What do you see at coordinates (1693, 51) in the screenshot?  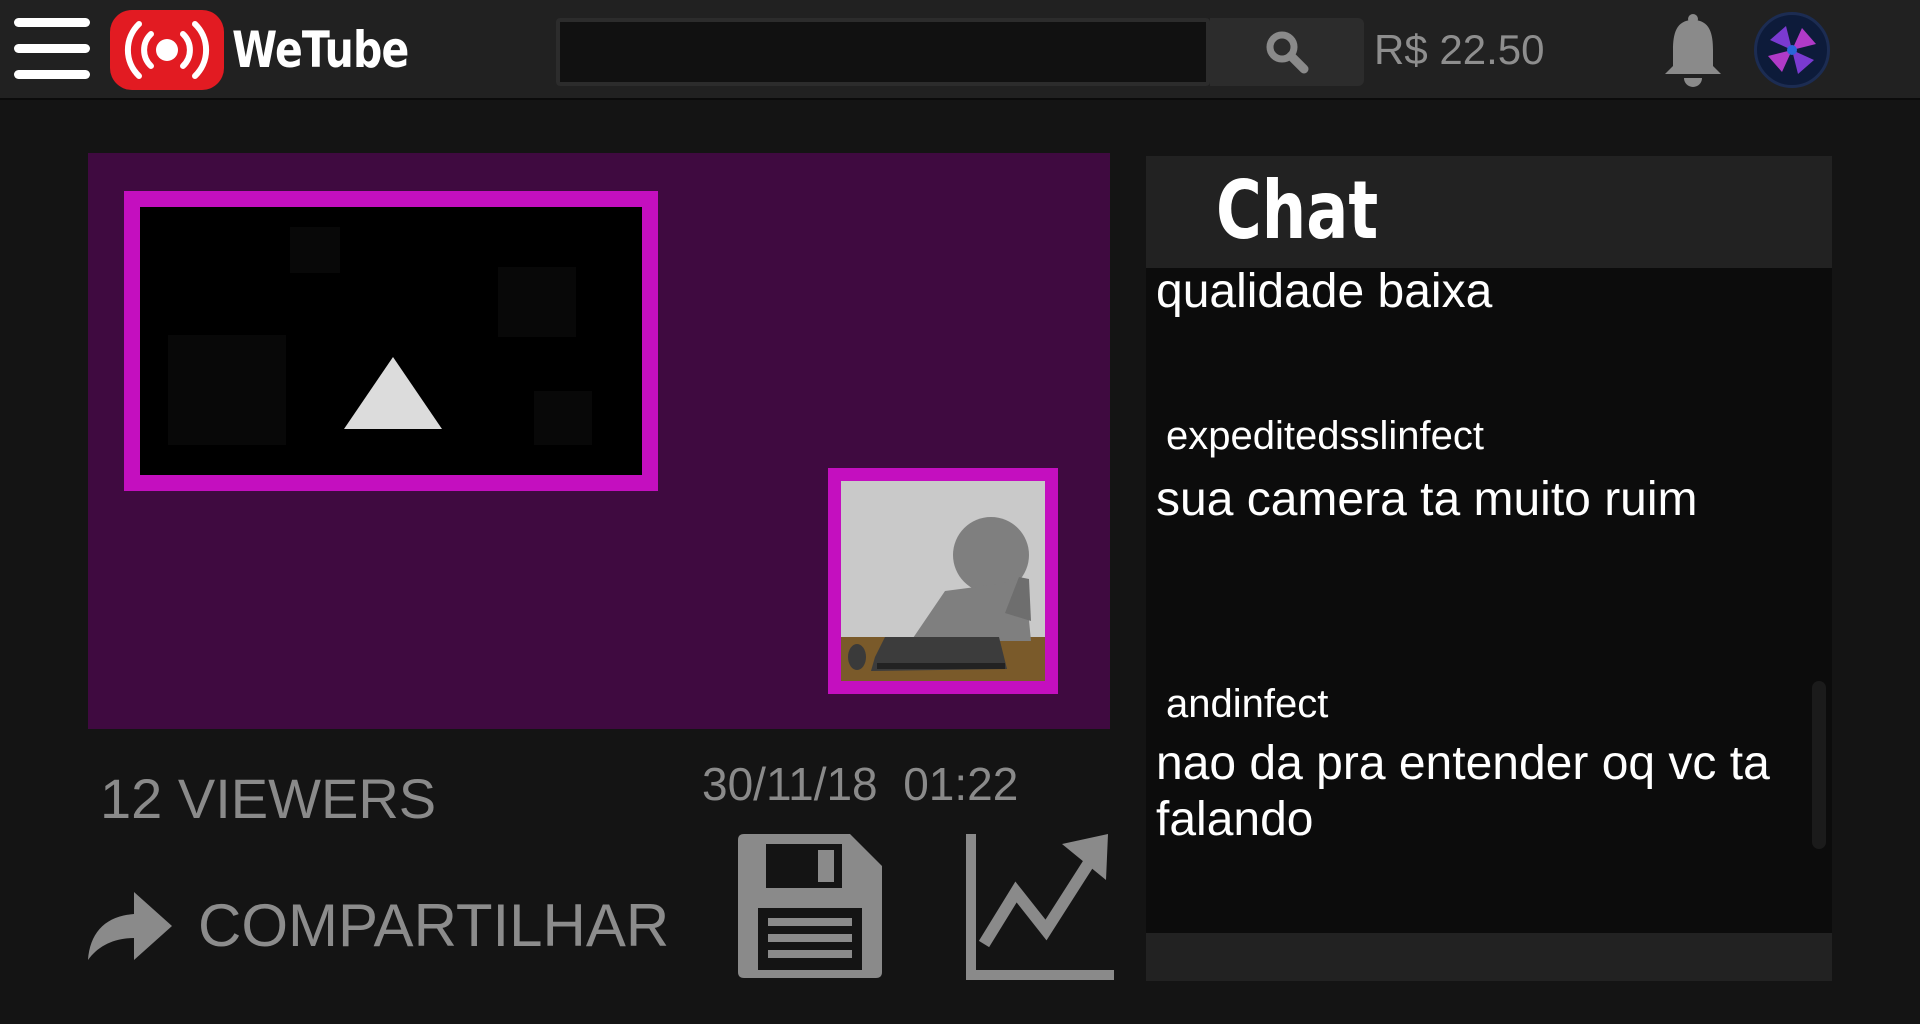 I see `bell-icon` at bounding box center [1693, 51].